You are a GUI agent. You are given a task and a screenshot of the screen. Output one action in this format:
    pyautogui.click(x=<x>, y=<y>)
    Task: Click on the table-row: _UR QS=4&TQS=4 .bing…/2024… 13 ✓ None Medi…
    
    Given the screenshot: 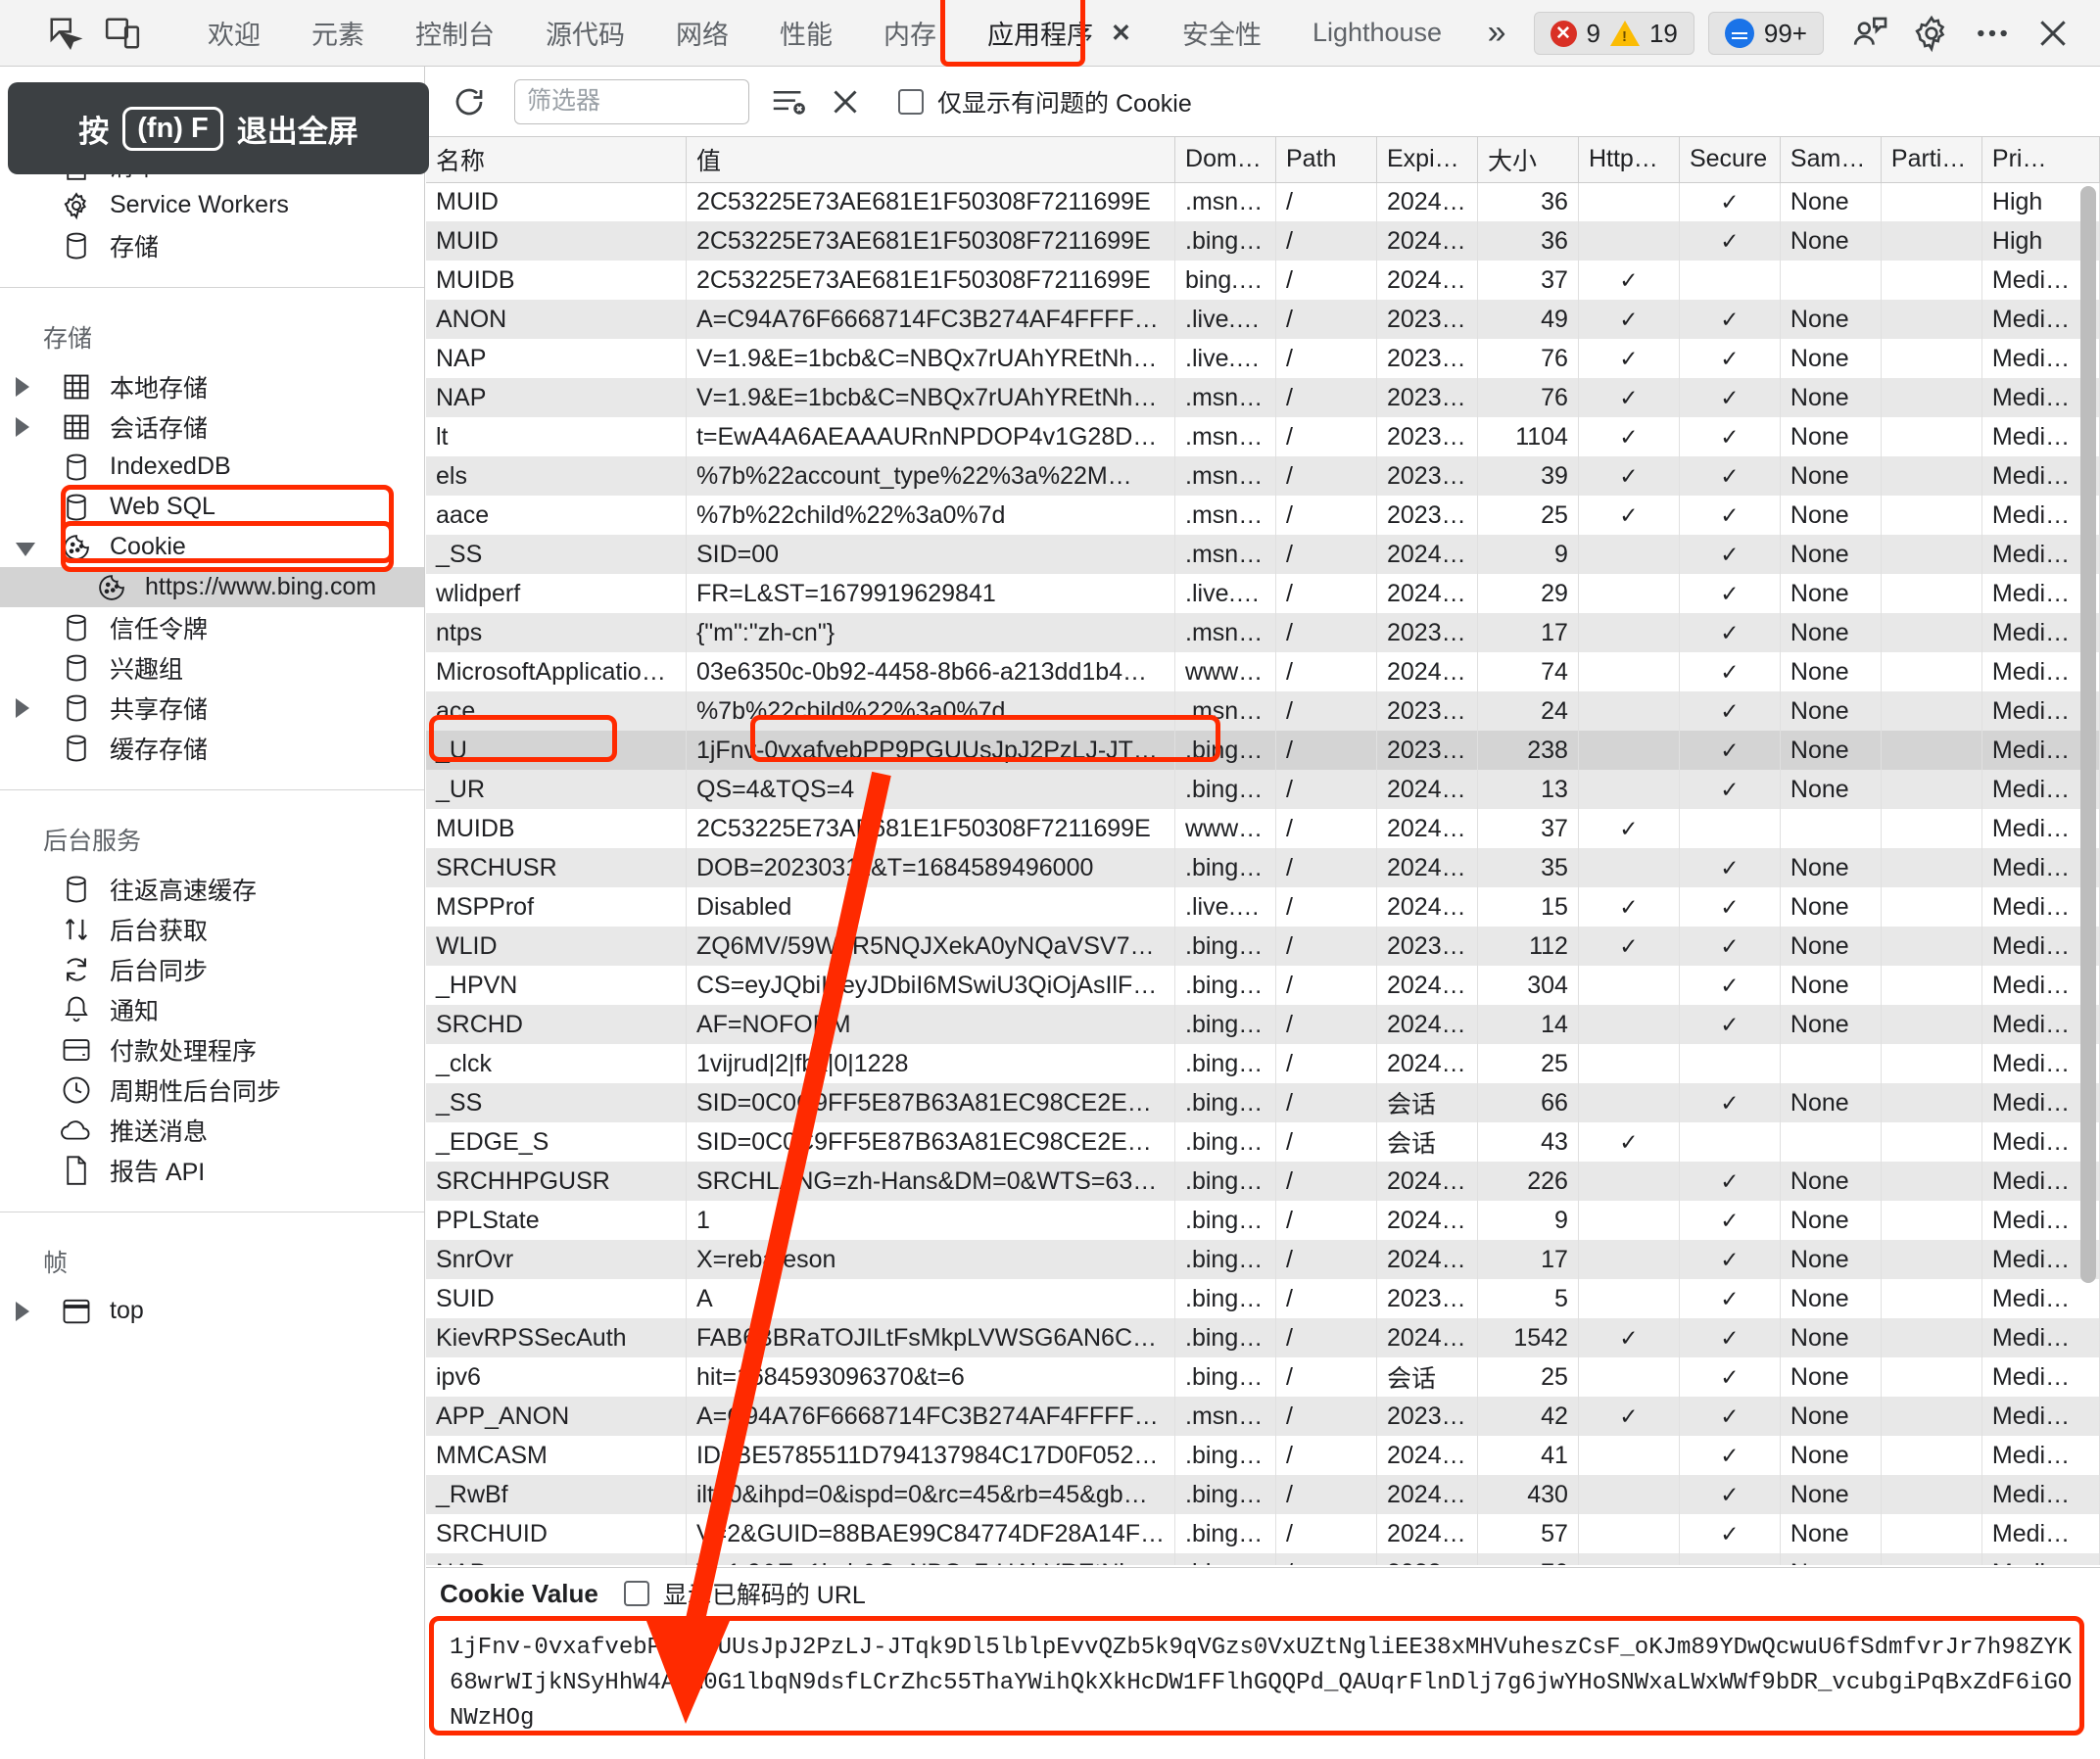 What is the action you would take?
    pyautogui.click(x=1263, y=789)
    